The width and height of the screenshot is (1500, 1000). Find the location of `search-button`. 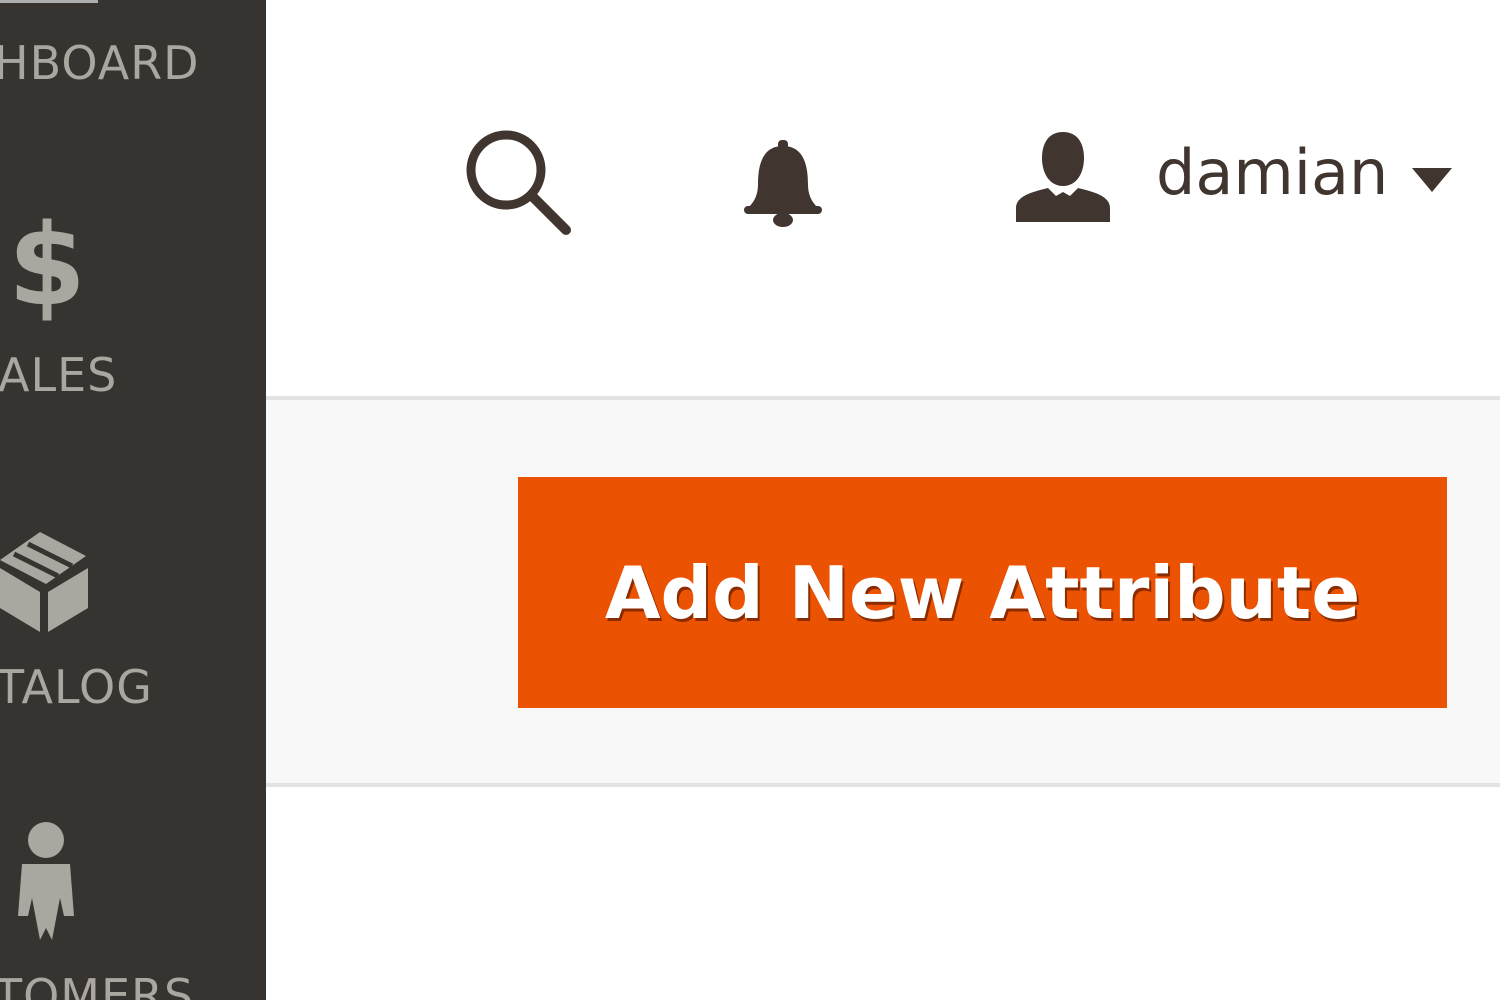

search-button is located at coordinates (518, 182).